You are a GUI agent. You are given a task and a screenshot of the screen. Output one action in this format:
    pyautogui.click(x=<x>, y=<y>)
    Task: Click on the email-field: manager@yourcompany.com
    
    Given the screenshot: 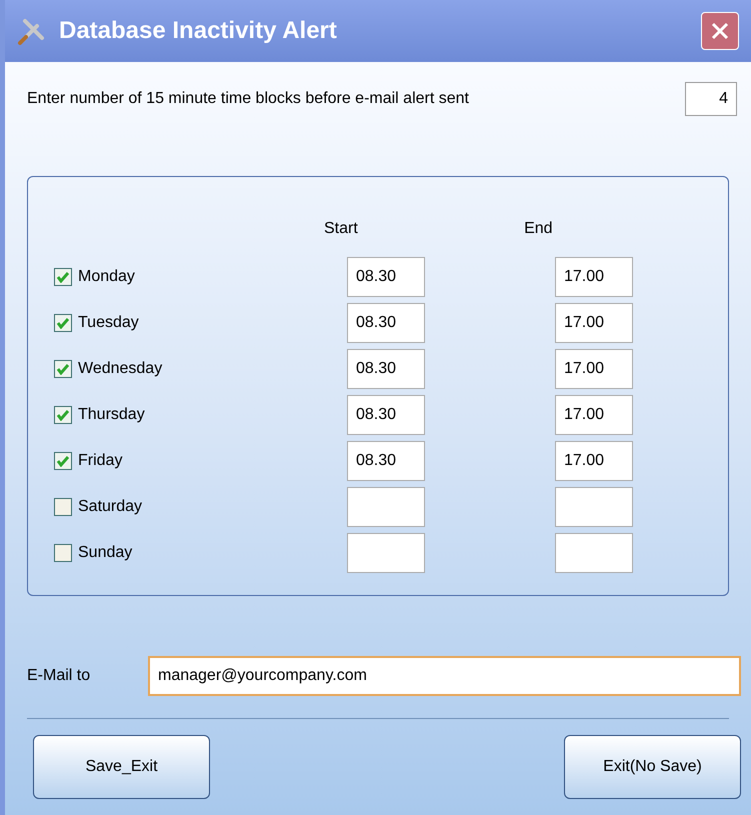 What is the action you would take?
    pyautogui.click(x=444, y=676)
    